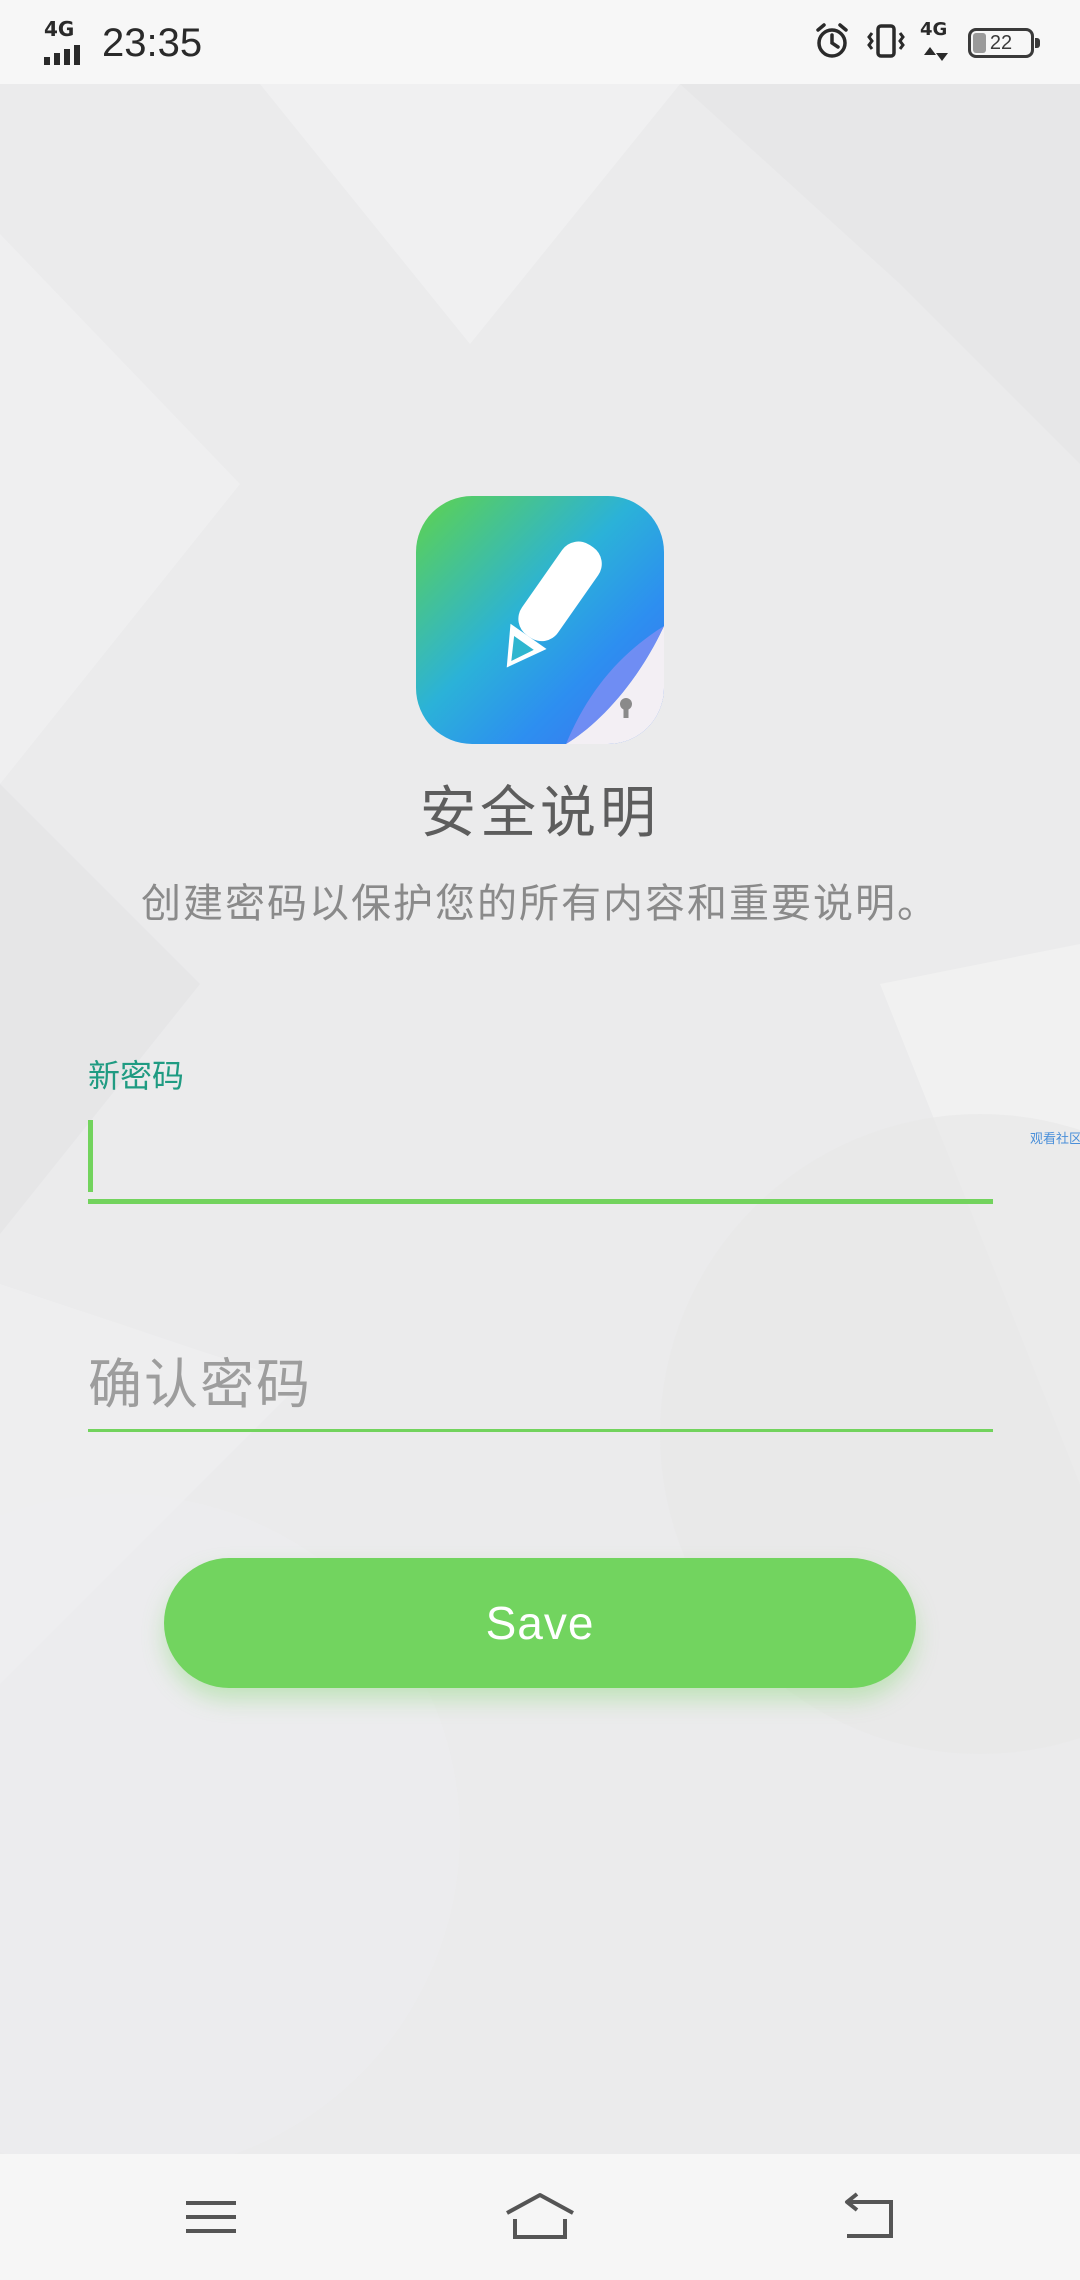  I want to click on new-password-label: 新密码, so click(136, 1076).